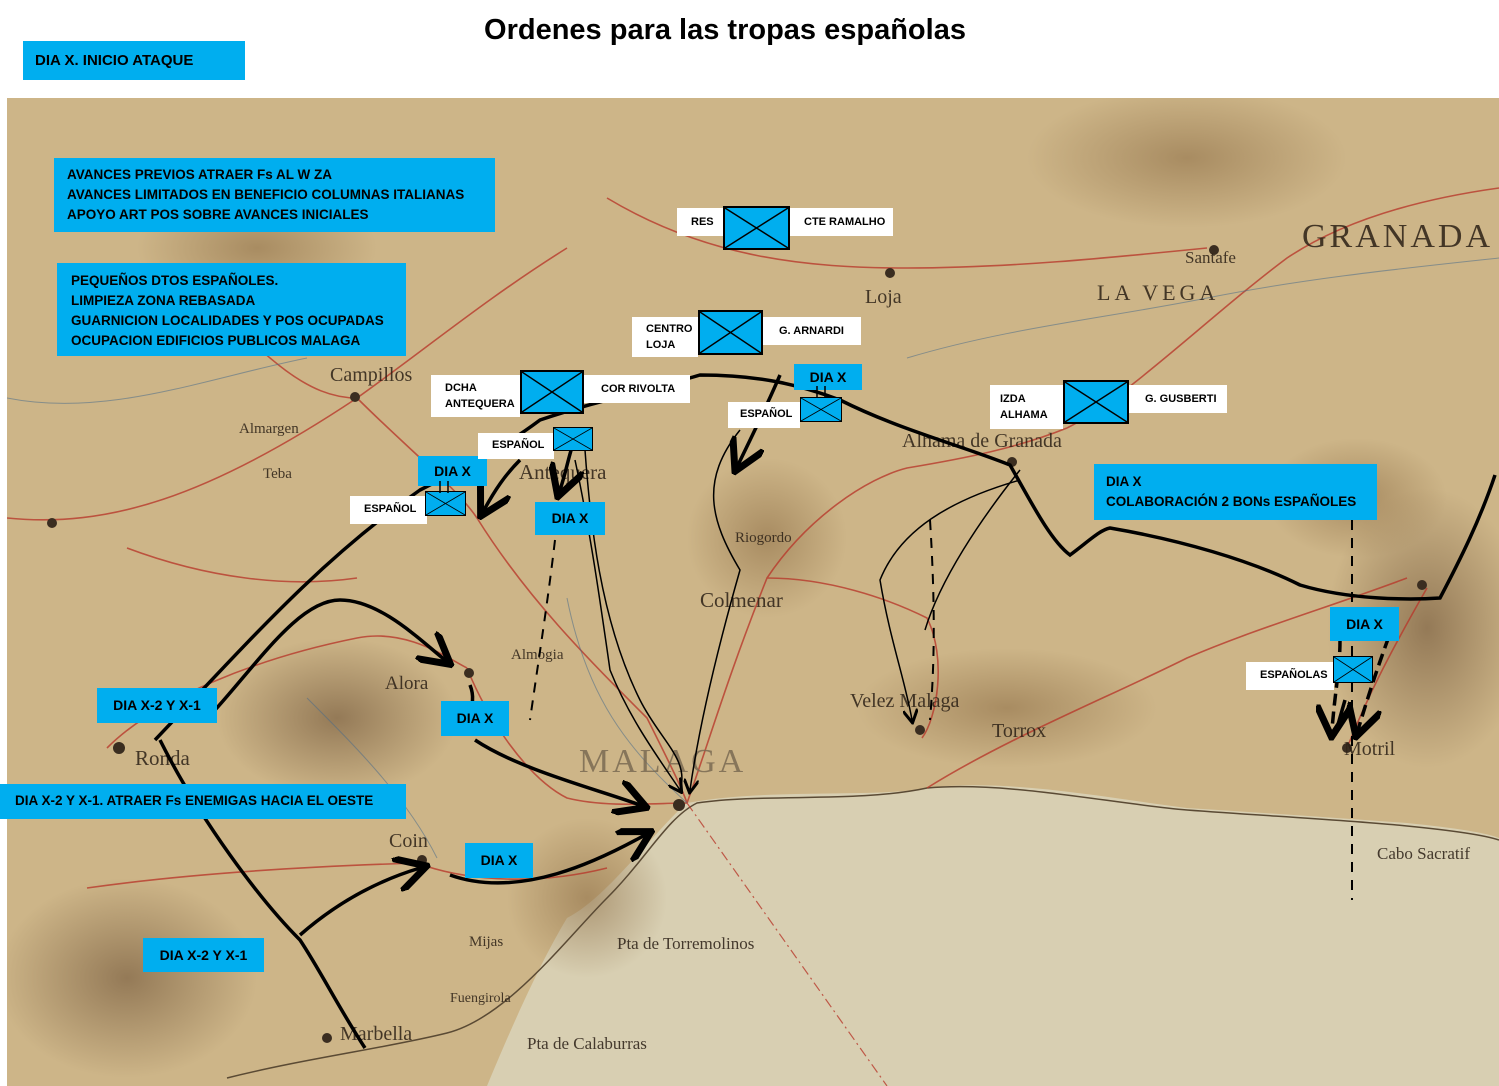 This screenshot has width=1499, height=1086. What do you see at coordinates (730, 332) in the screenshot?
I see `unit-loja-symbol` at bounding box center [730, 332].